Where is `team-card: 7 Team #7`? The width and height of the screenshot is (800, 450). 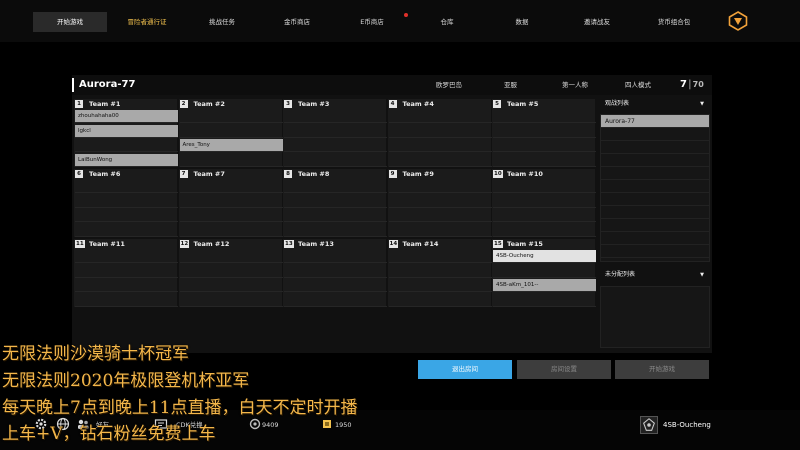
team-card: 7 Team #7 is located at coordinates (230, 203).